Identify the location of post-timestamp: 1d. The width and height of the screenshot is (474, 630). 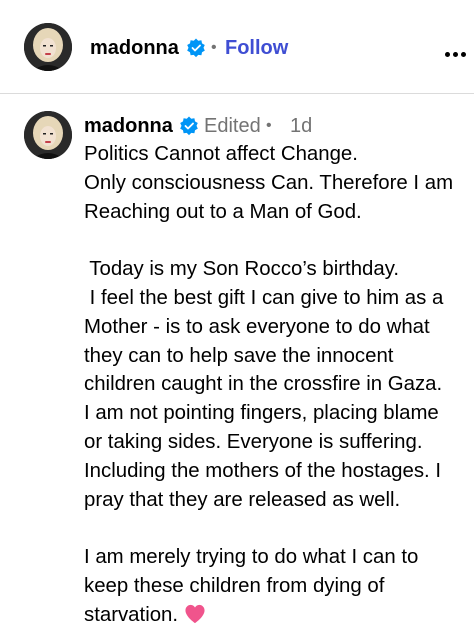
(301, 126).